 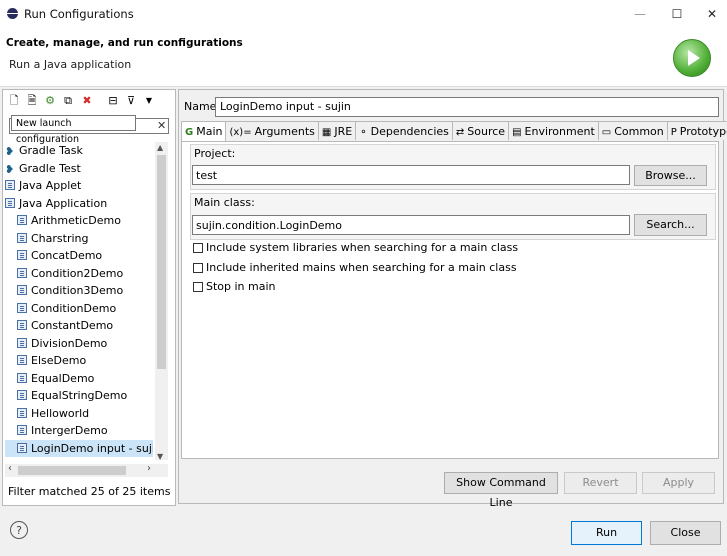 What do you see at coordinates (79, 291) in the screenshot?
I see `tree-config-item: Condition3Demo` at bounding box center [79, 291].